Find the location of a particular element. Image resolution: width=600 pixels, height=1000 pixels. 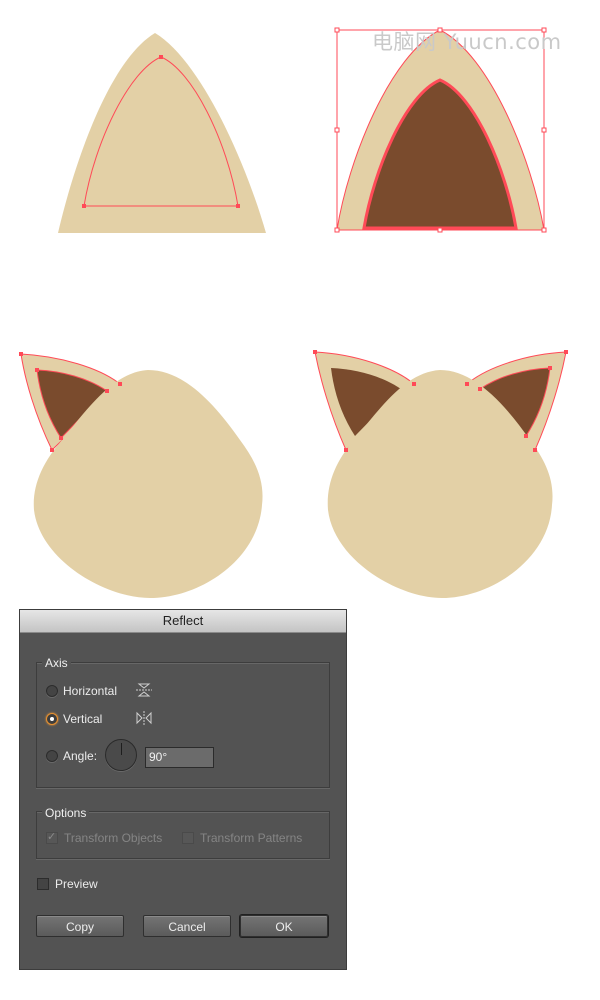

angle-input is located at coordinates (179, 757).